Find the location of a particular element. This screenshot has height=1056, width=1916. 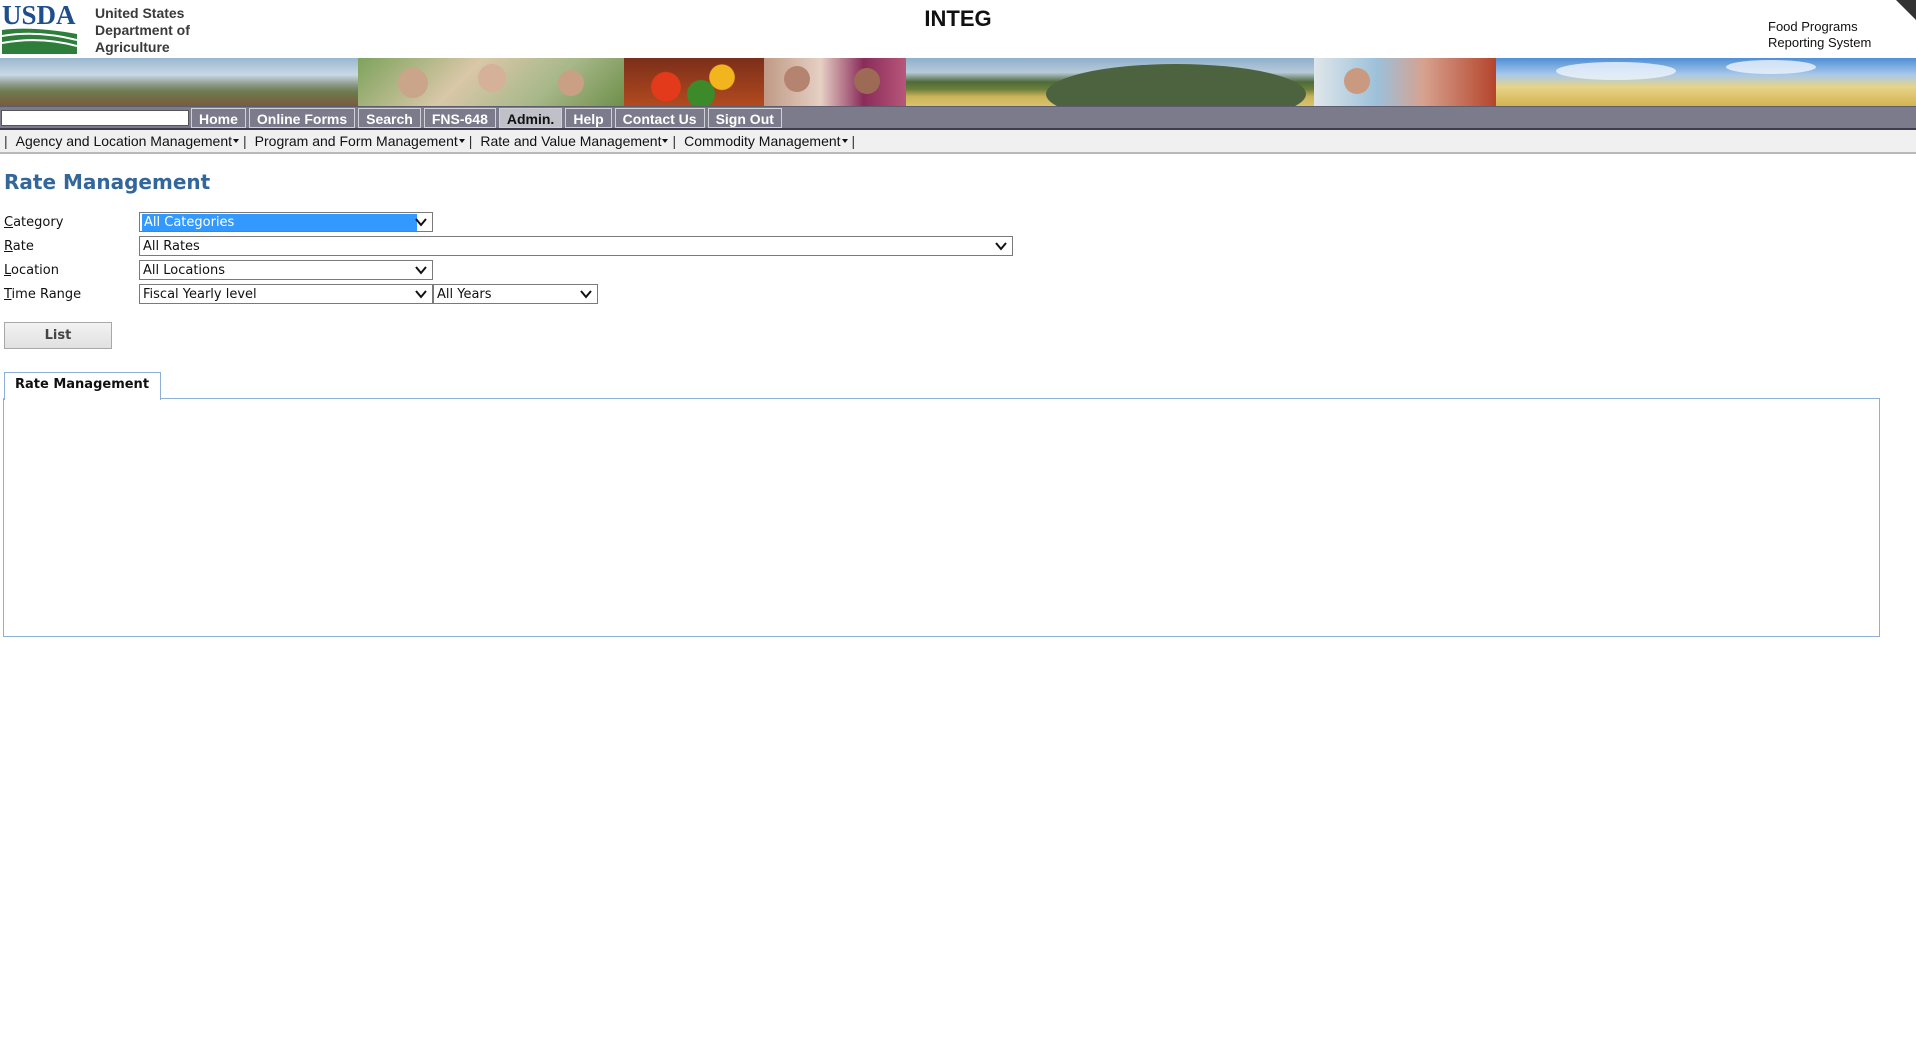

rate-select-value: All Rates is located at coordinates (171, 246).